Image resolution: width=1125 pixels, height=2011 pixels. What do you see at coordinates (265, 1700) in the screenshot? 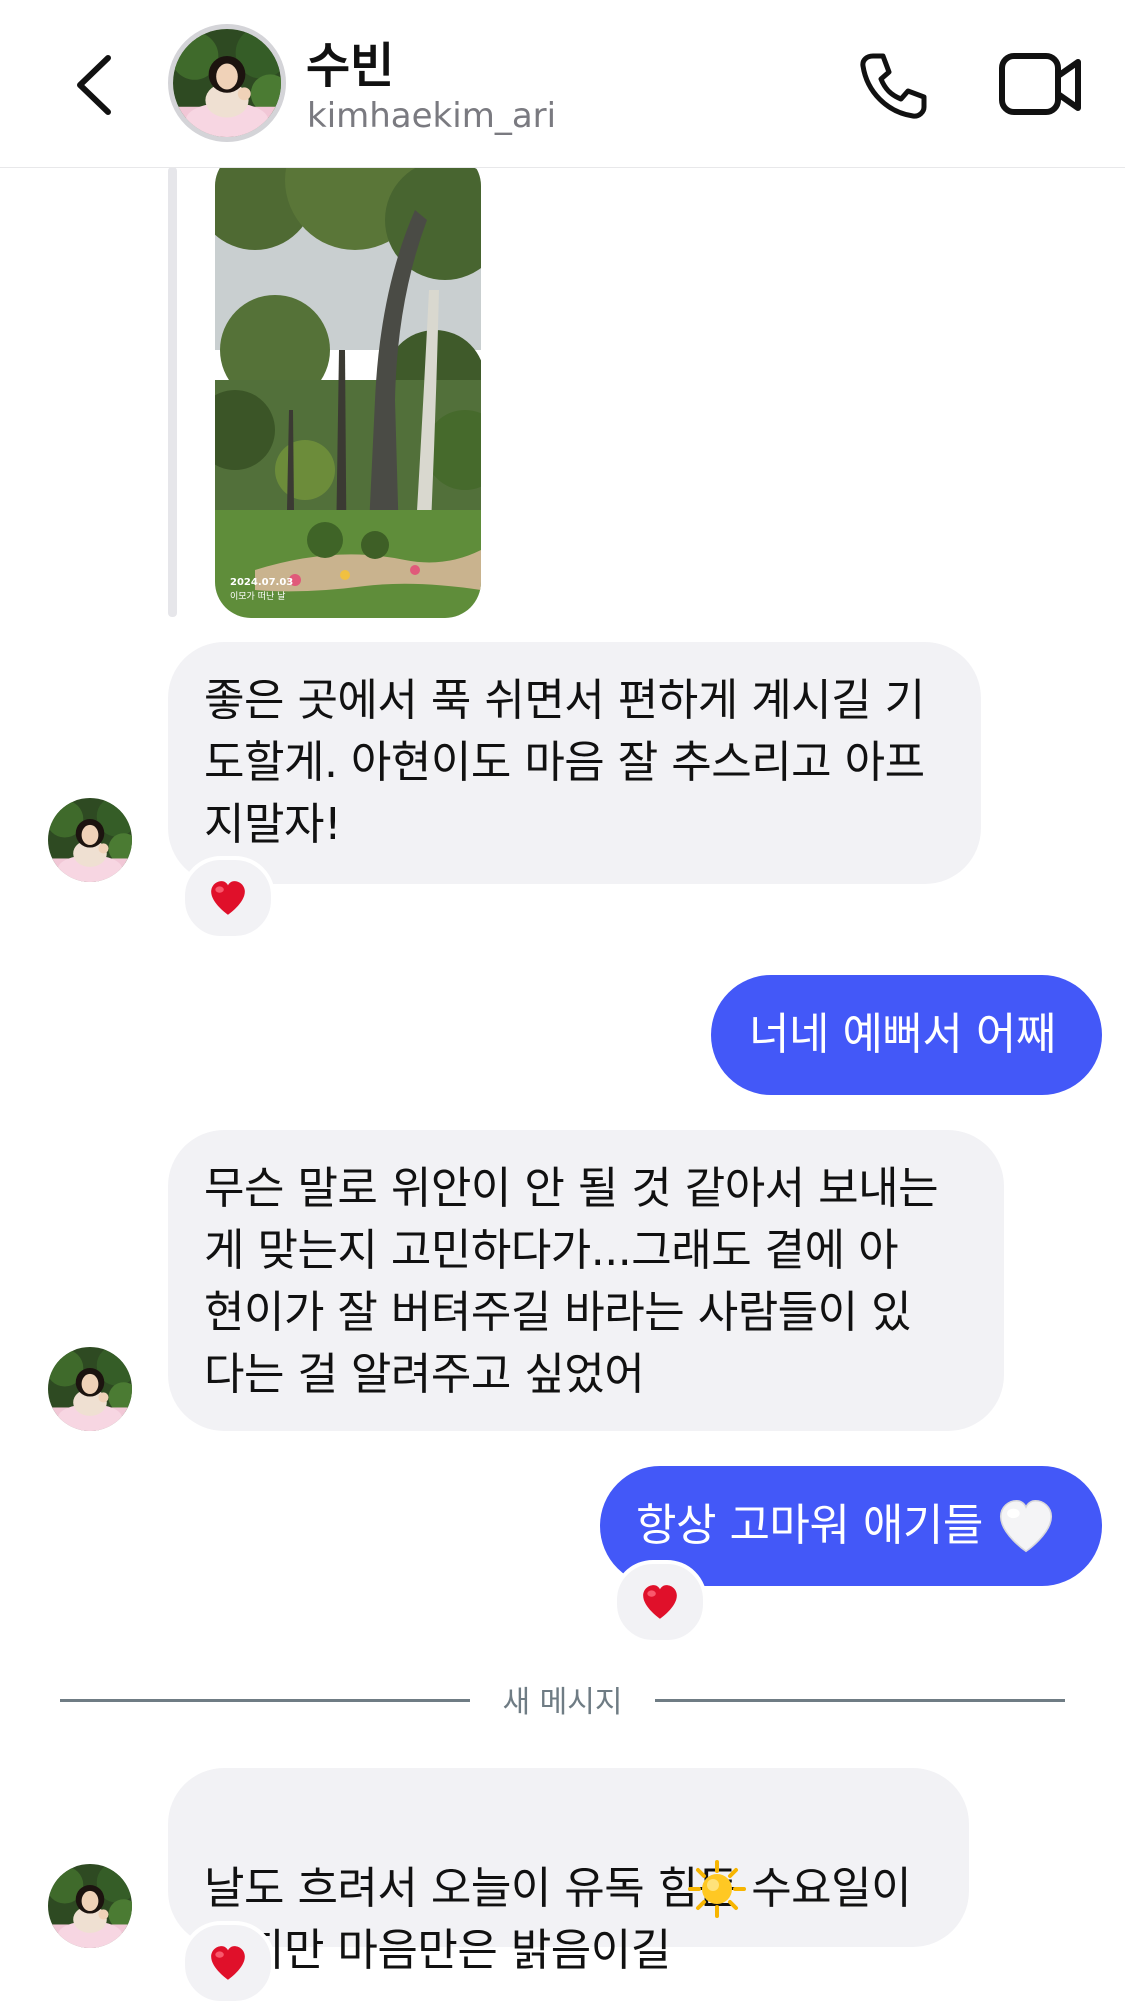
I see `divider-line-left` at bounding box center [265, 1700].